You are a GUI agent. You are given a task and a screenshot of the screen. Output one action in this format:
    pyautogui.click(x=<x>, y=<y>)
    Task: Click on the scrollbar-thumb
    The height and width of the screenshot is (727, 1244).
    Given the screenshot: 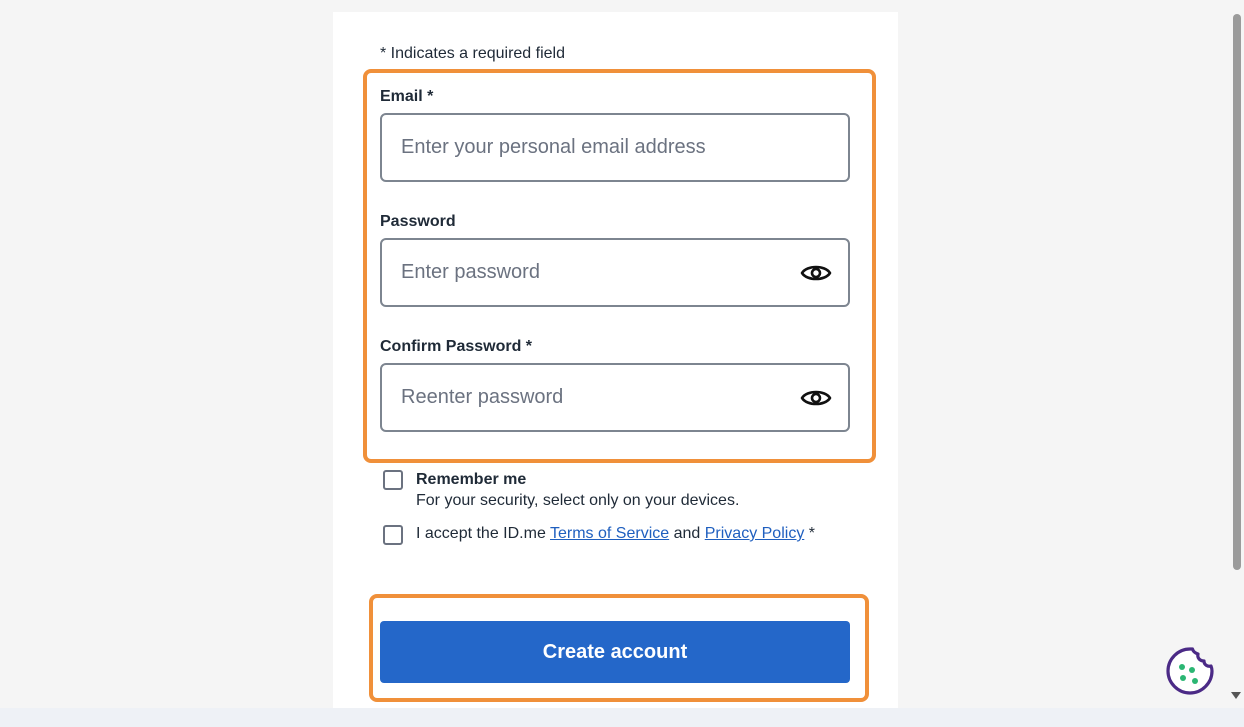 What is the action you would take?
    pyautogui.click(x=1237, y=292)
    